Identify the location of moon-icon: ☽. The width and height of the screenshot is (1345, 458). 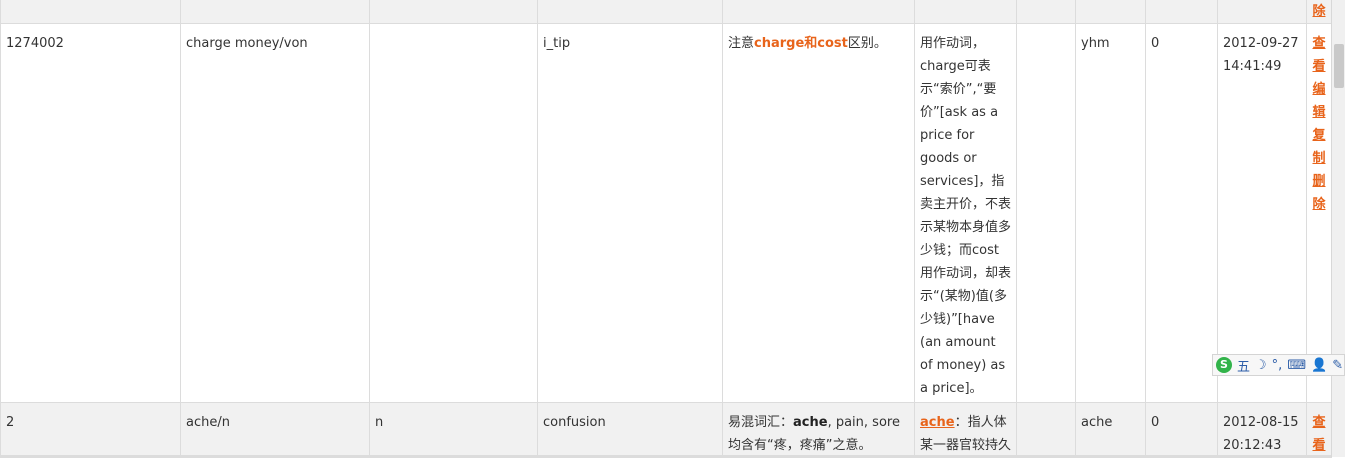
(1261, 365).